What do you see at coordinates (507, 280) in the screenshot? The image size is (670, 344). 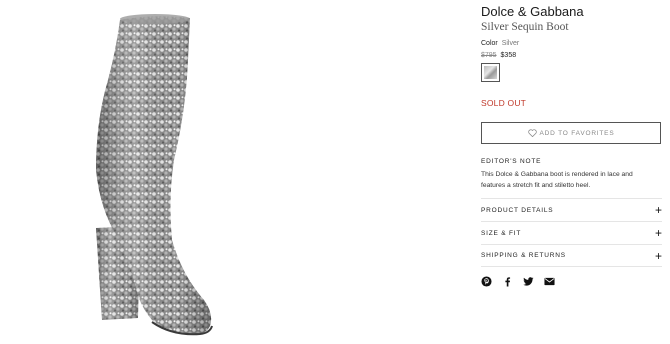 I see `facebook-icon` at bounding box center [507, 280].